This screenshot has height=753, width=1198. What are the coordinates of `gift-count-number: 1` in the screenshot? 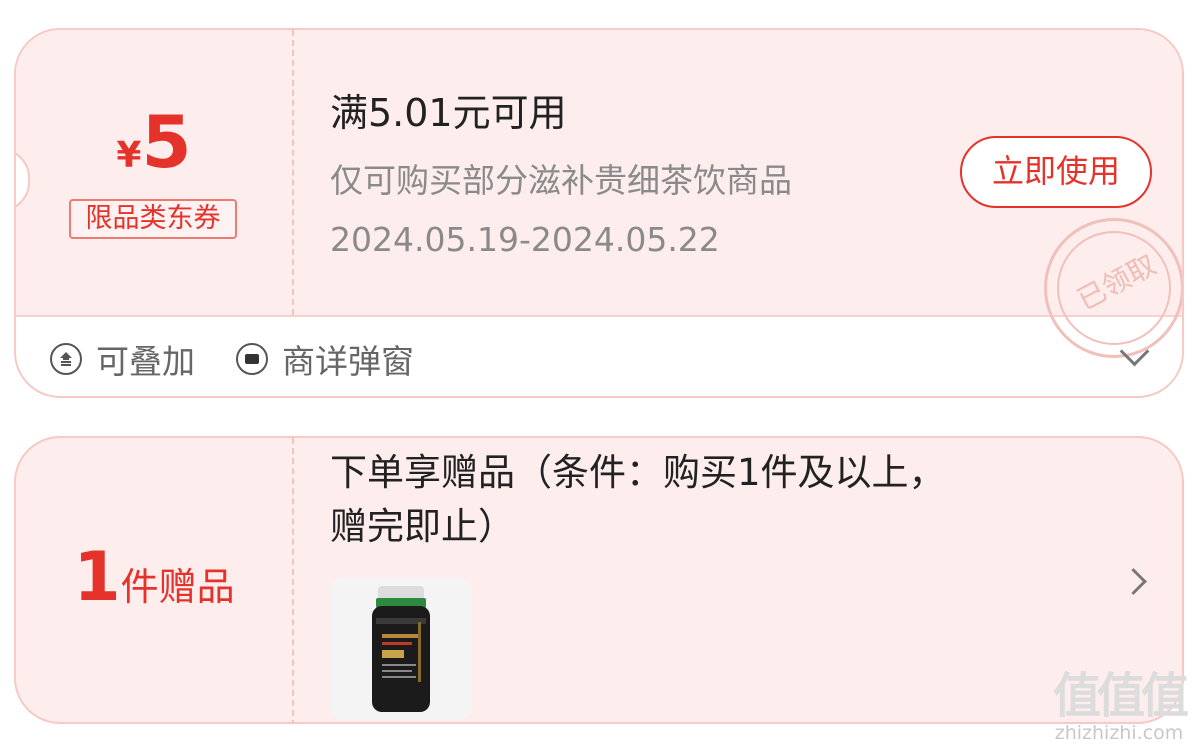 It's located at (97, 577).